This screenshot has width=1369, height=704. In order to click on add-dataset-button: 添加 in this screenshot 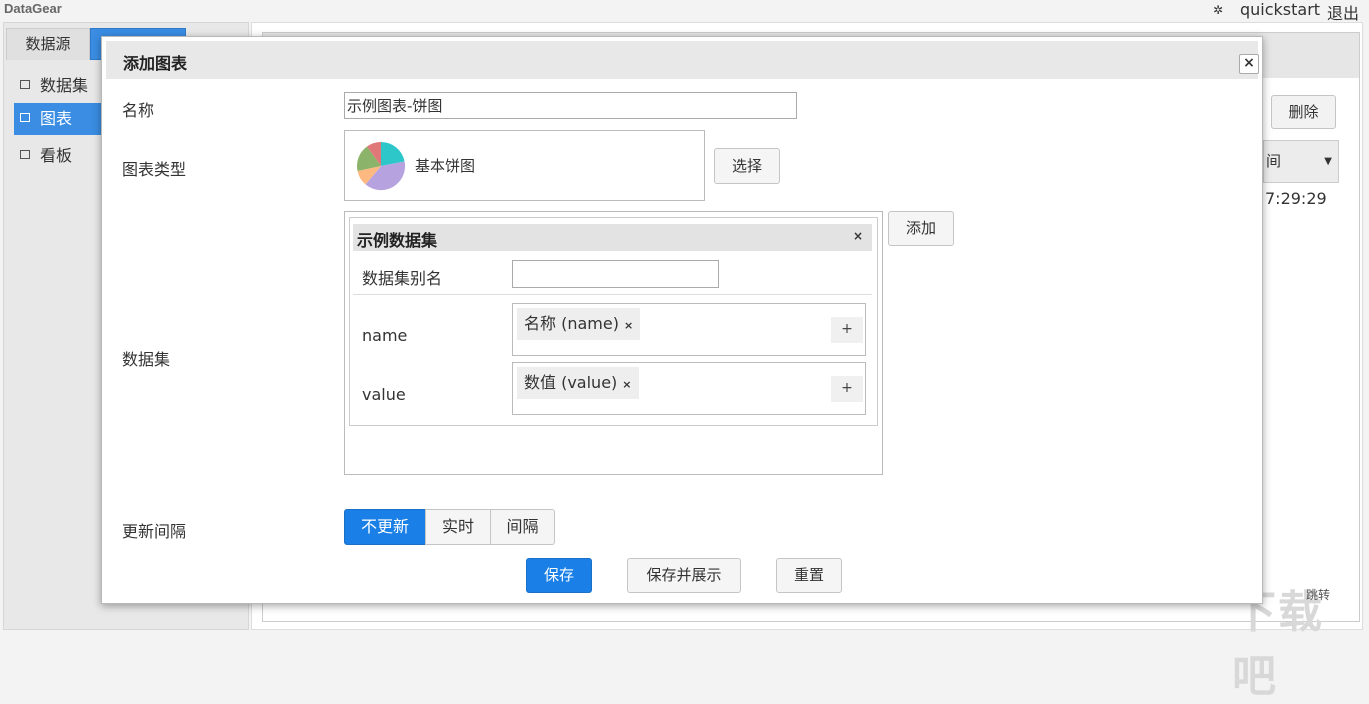, I will do `click(921, 228)`.